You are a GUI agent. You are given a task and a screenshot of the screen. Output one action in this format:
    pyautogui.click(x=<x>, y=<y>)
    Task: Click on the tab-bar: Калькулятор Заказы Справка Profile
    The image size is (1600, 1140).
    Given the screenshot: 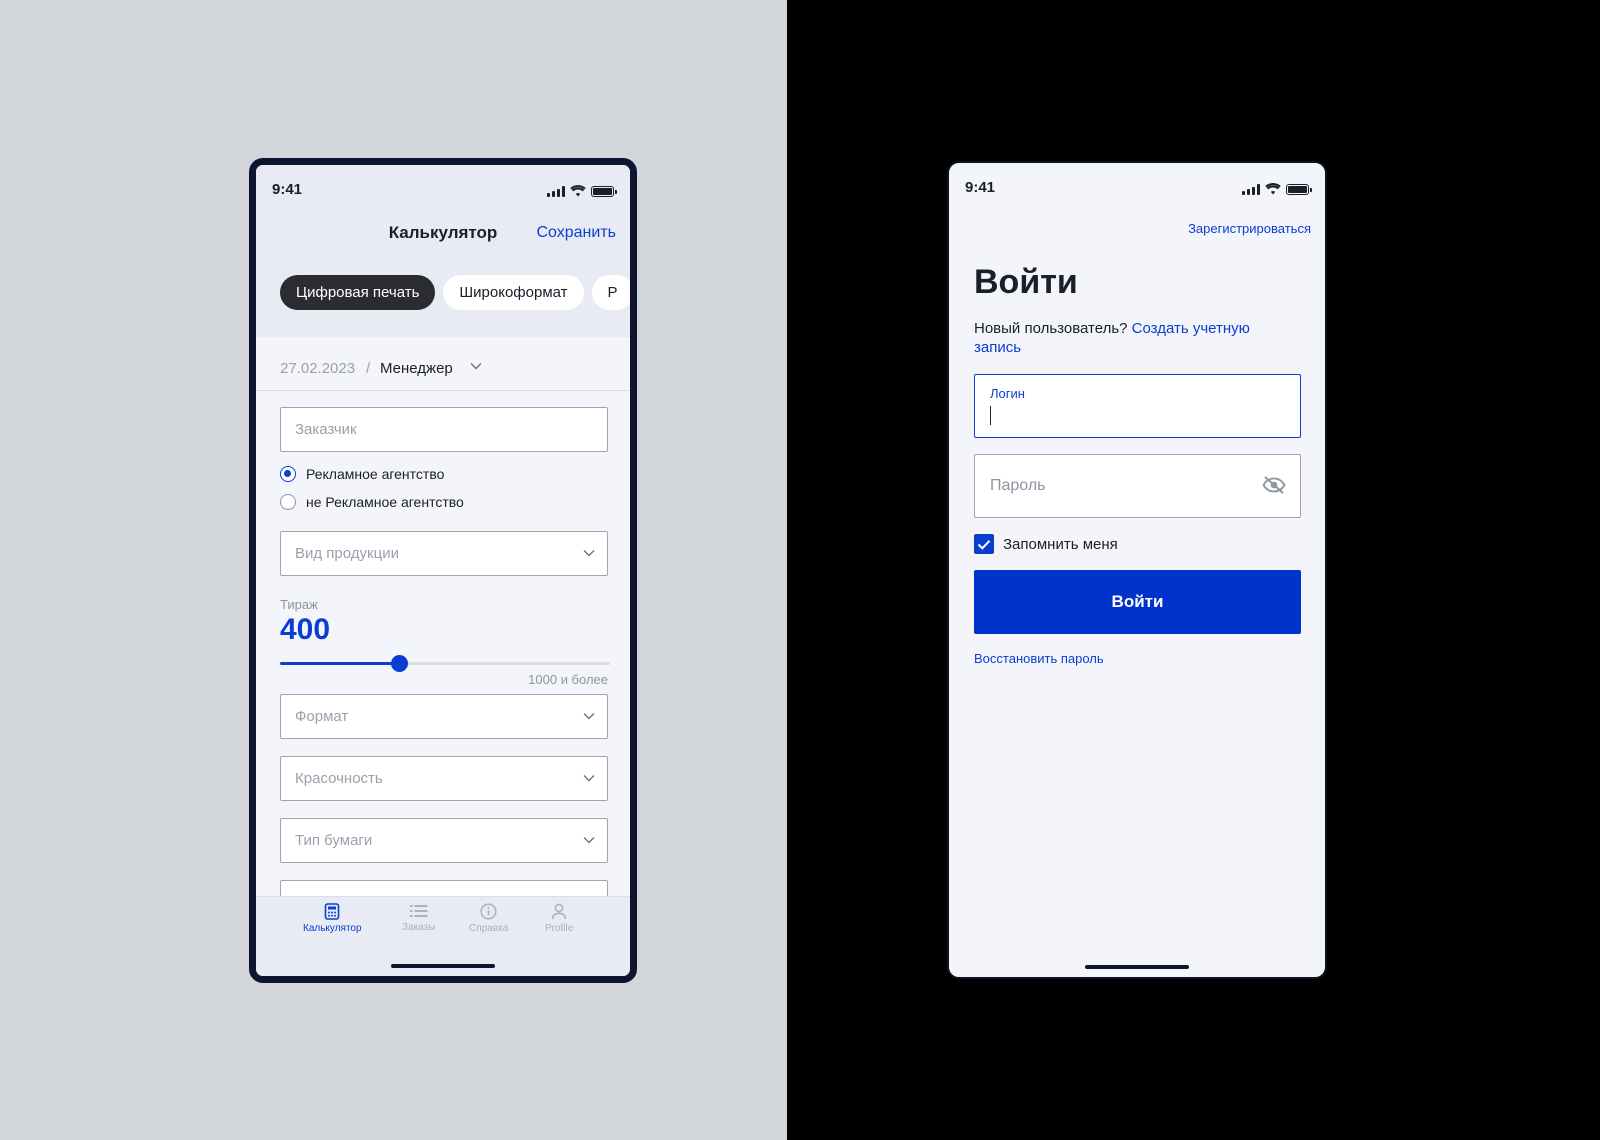 What is the action you would take?
    pyautogui.click(x=443, y=936)
    